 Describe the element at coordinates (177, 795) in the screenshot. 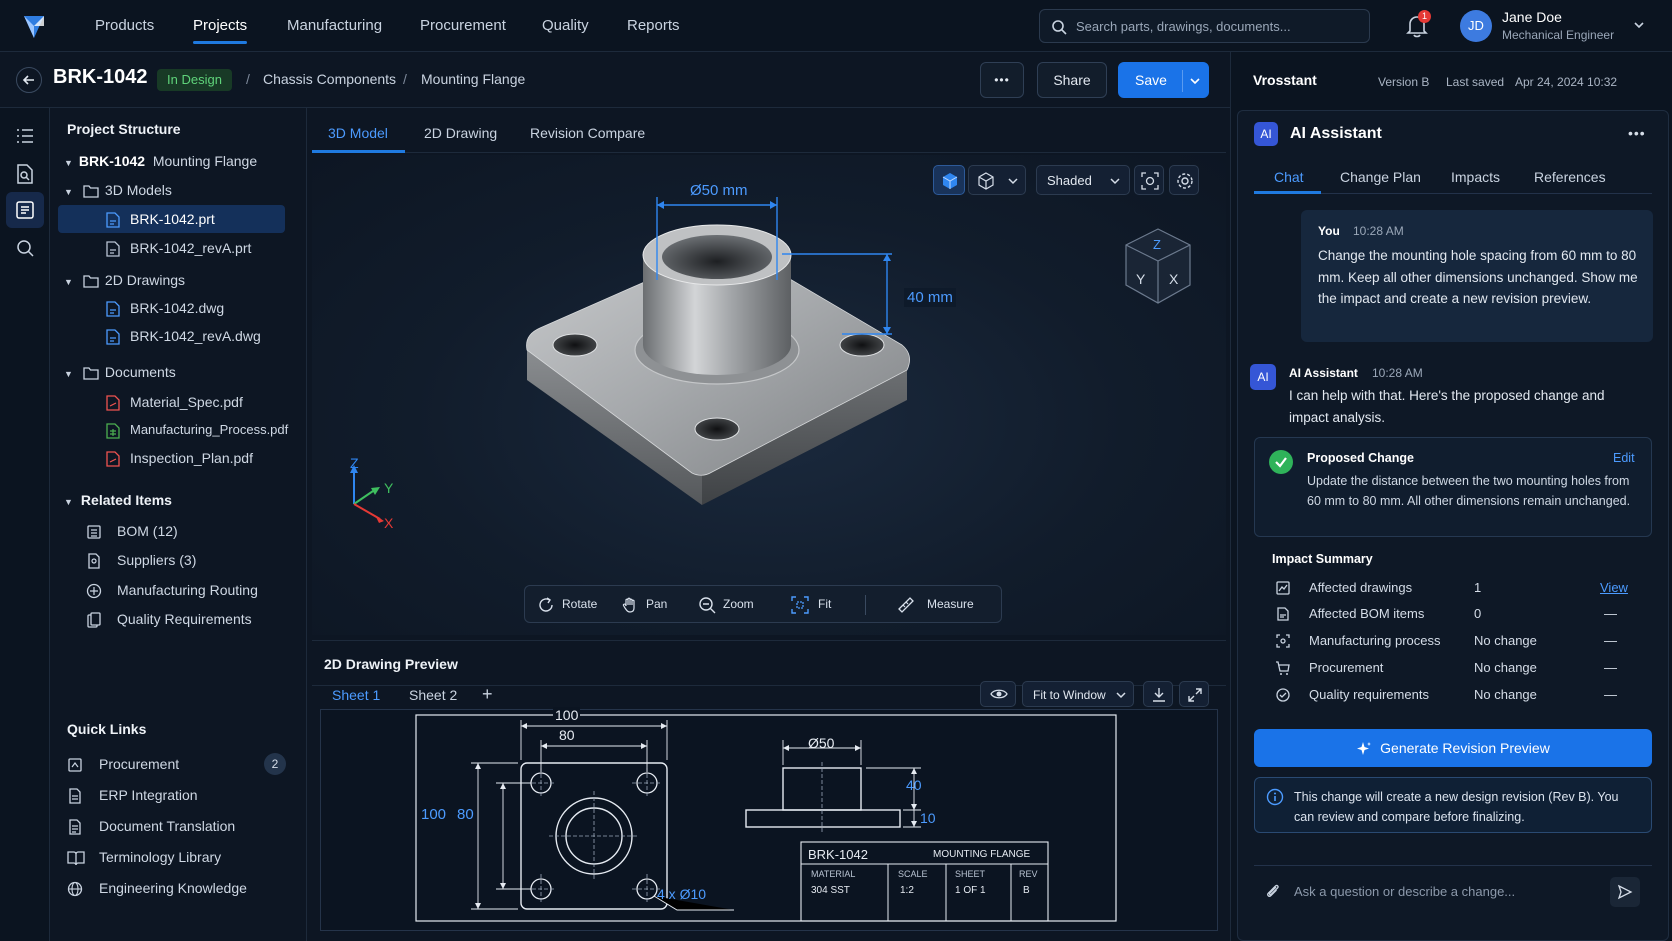

I see `quick-link-erp: ERP Integration` at that location.